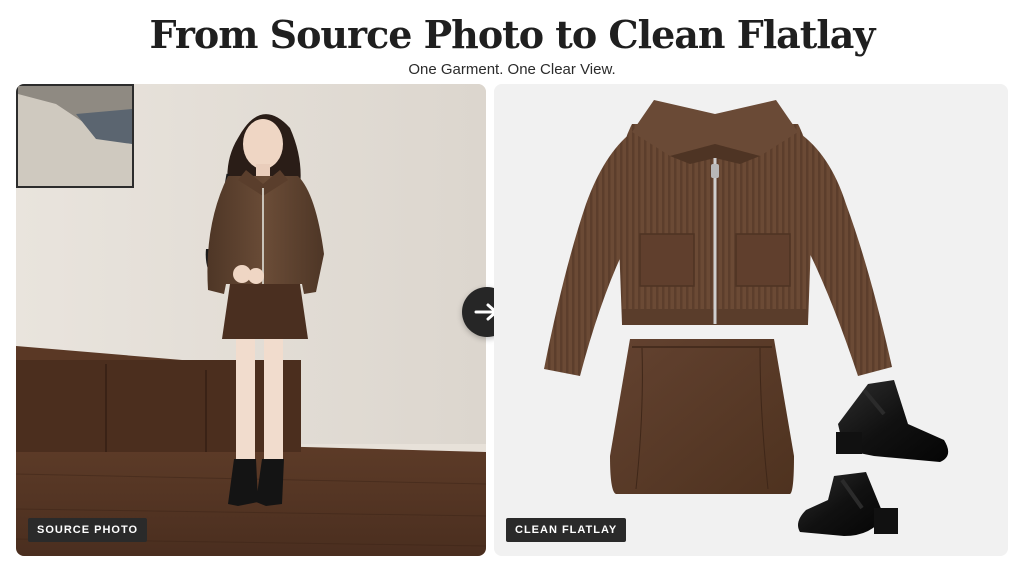  I want to click on page-subtitle: One Garment. One Clear View., so click(512, 69).